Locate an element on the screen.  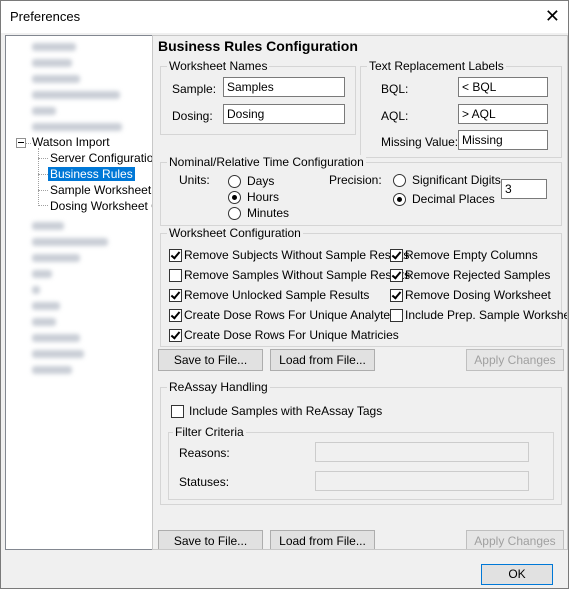
apply-changes-button: Apply Changes is located at coordinates (515, 360).